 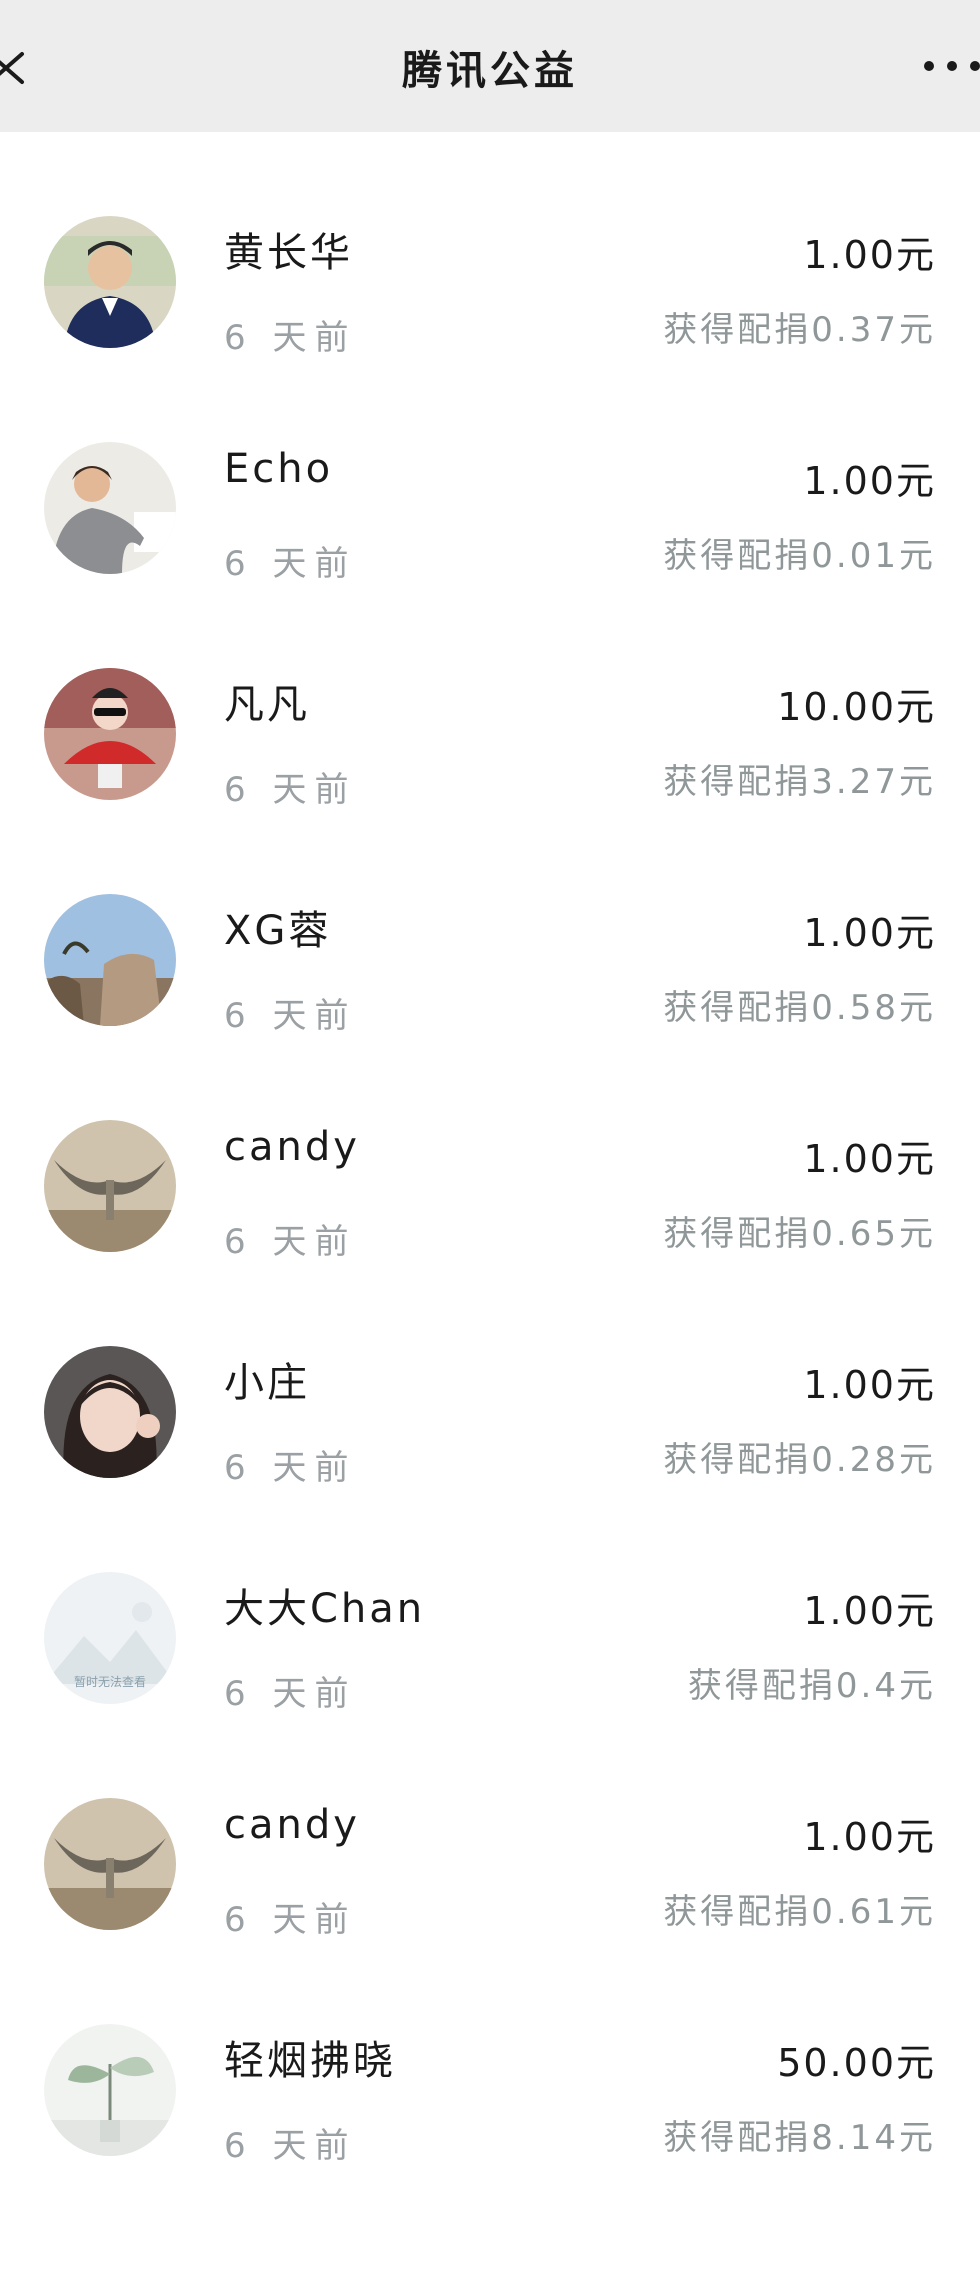 What do you see at coordinates (110, 1682) in the screenshot?
I see `avatar-placeholder-text: 暂时无法查看` at bounding box center [110, 1682].